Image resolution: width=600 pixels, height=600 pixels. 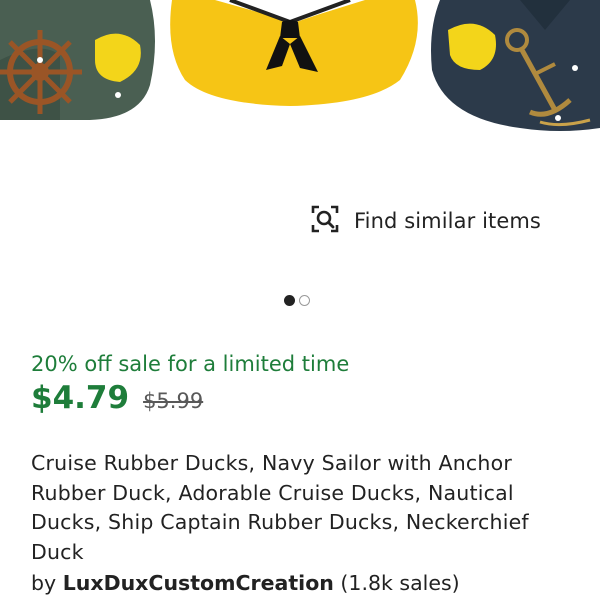 I want to click on sale-banner: 20% off sale for a limited time, so click(x=190, y=364).